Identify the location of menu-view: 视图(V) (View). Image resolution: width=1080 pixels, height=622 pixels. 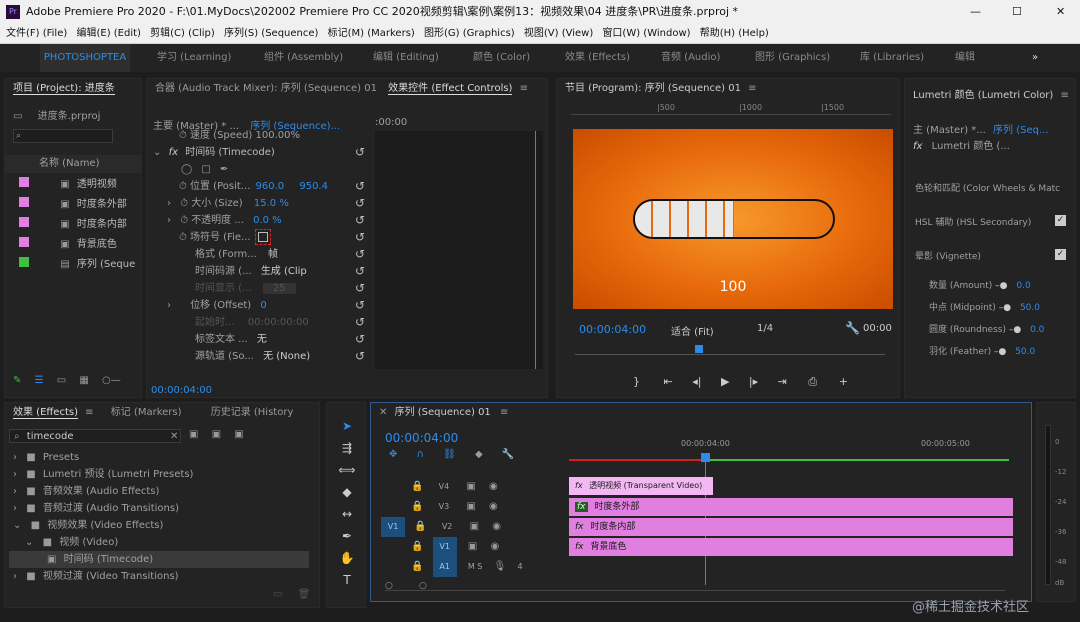
(558, 33).